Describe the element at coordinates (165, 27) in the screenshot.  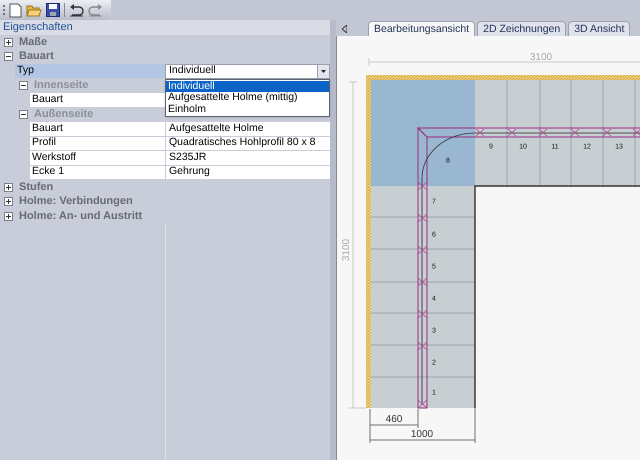
I see `panel-title: Eigenschaften` at that location.